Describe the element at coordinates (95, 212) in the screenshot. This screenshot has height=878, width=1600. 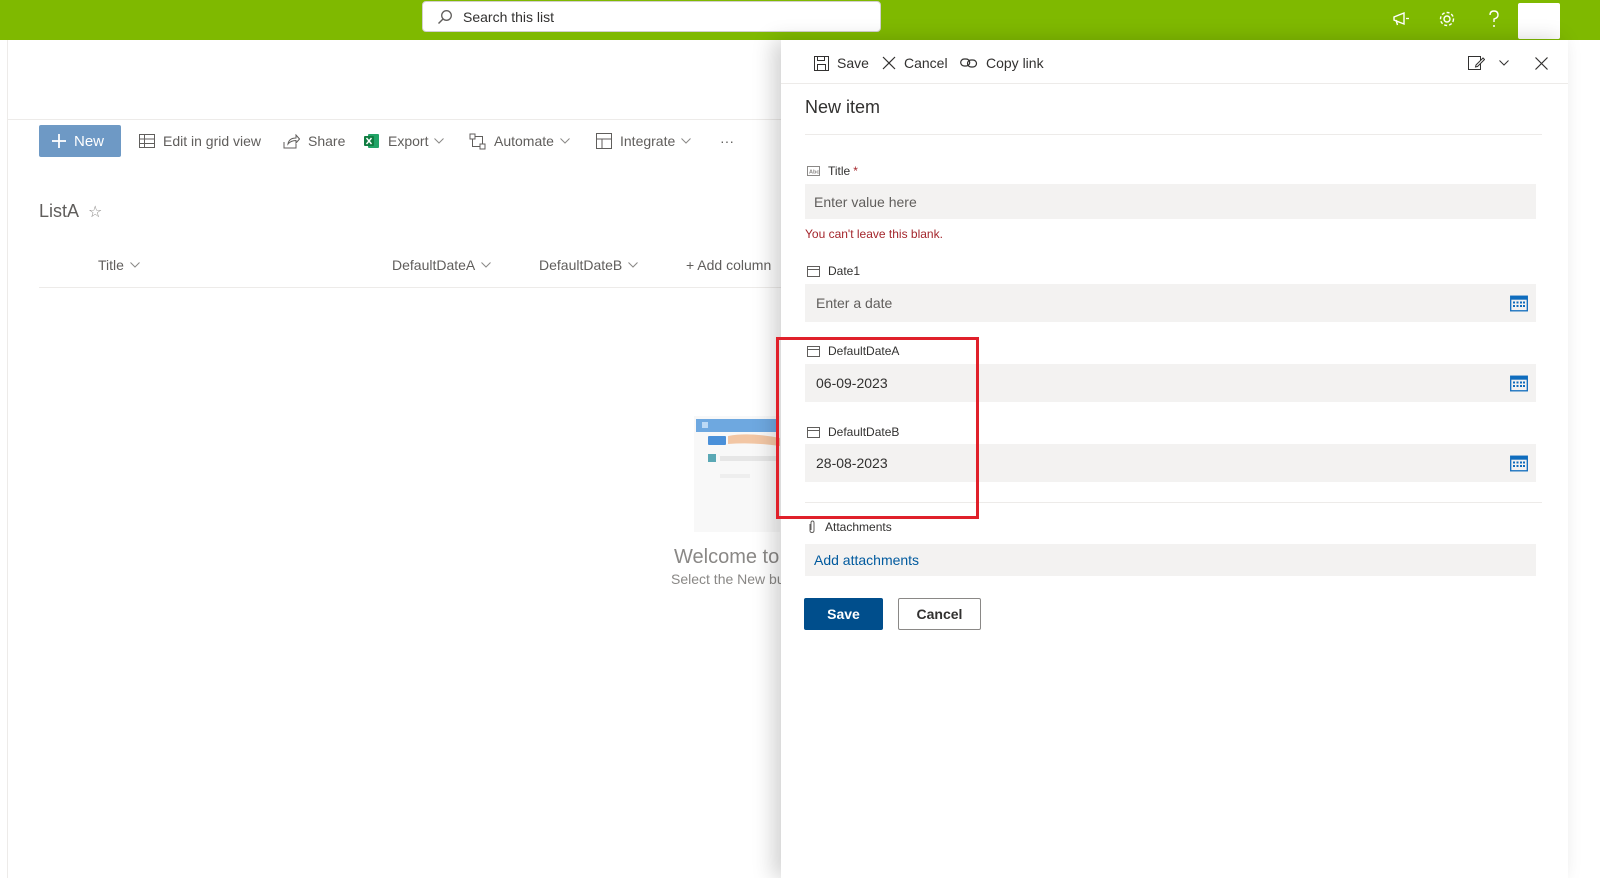
I see `favorite-star-icon: ☆` at that location.